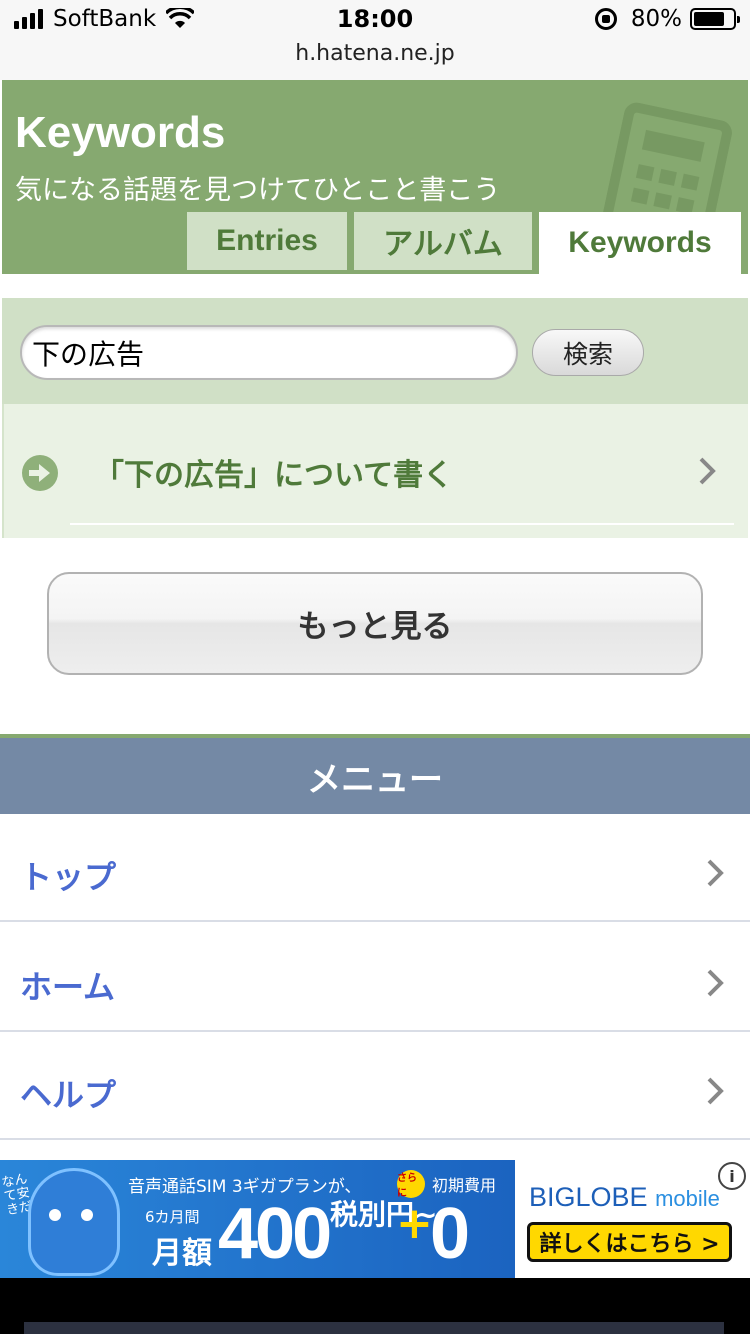 Image resolution: width=750 pixels, height=1334 pixels. Describe the element at coordinates (120, 132) in the screenshot. I see `page-title: Keywords` at that location.